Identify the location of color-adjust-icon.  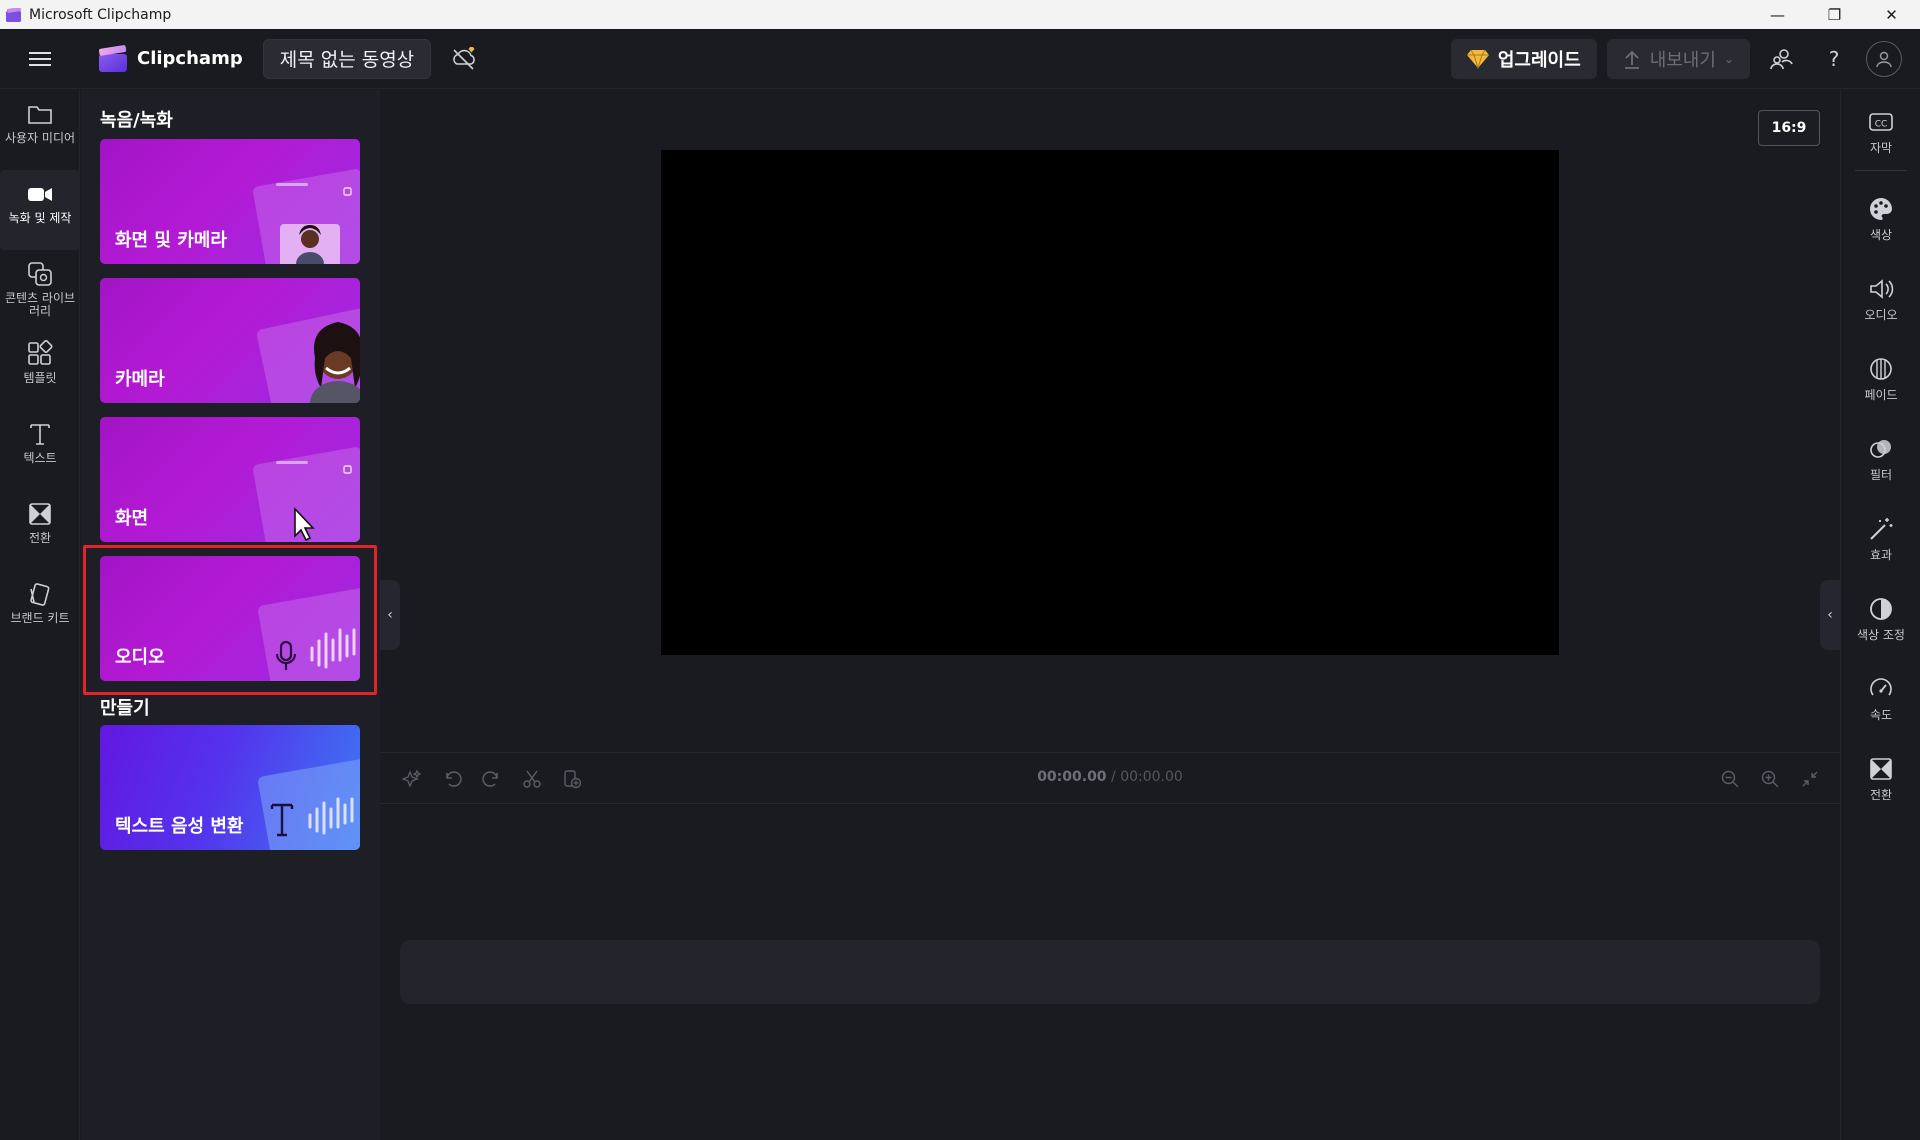
(1881, 609).